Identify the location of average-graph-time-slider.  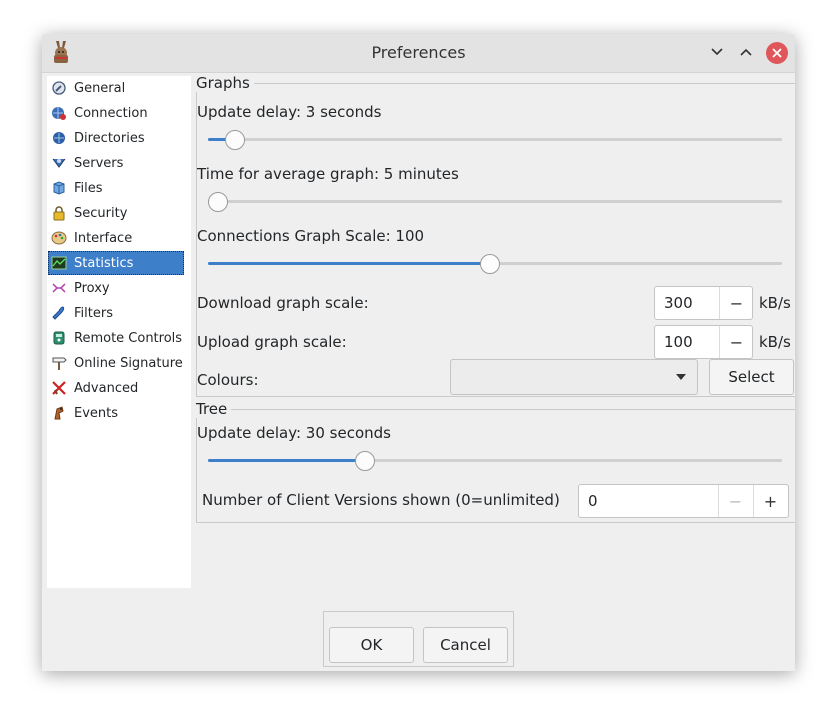
(495, 202).